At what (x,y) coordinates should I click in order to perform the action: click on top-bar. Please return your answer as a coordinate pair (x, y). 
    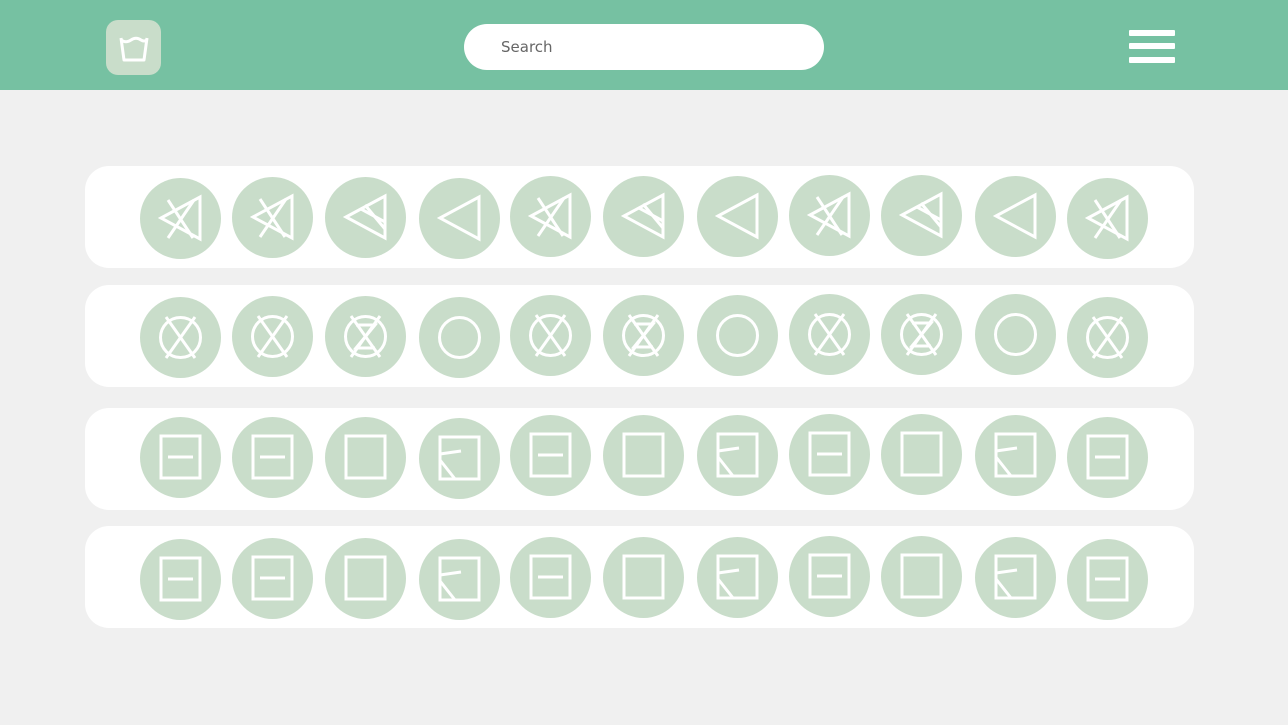
    Looking at the image, I should click on (644, 45).